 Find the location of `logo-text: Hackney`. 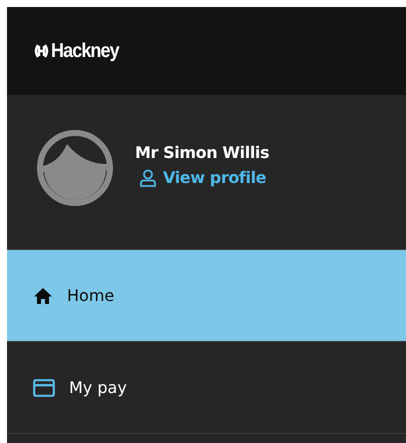

logo-text: Hackney is located at coordinates (85, 51).